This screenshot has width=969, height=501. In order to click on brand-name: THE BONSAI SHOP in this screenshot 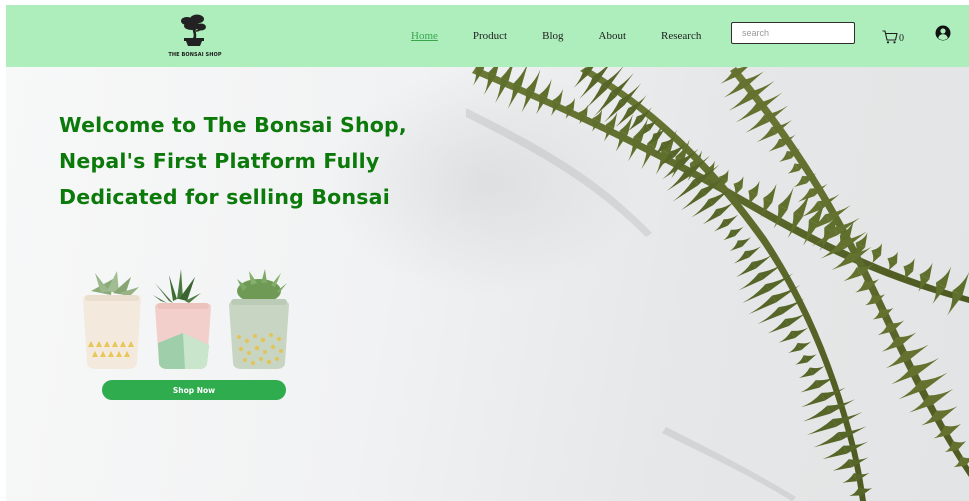, I will do `click(195, 55)`.